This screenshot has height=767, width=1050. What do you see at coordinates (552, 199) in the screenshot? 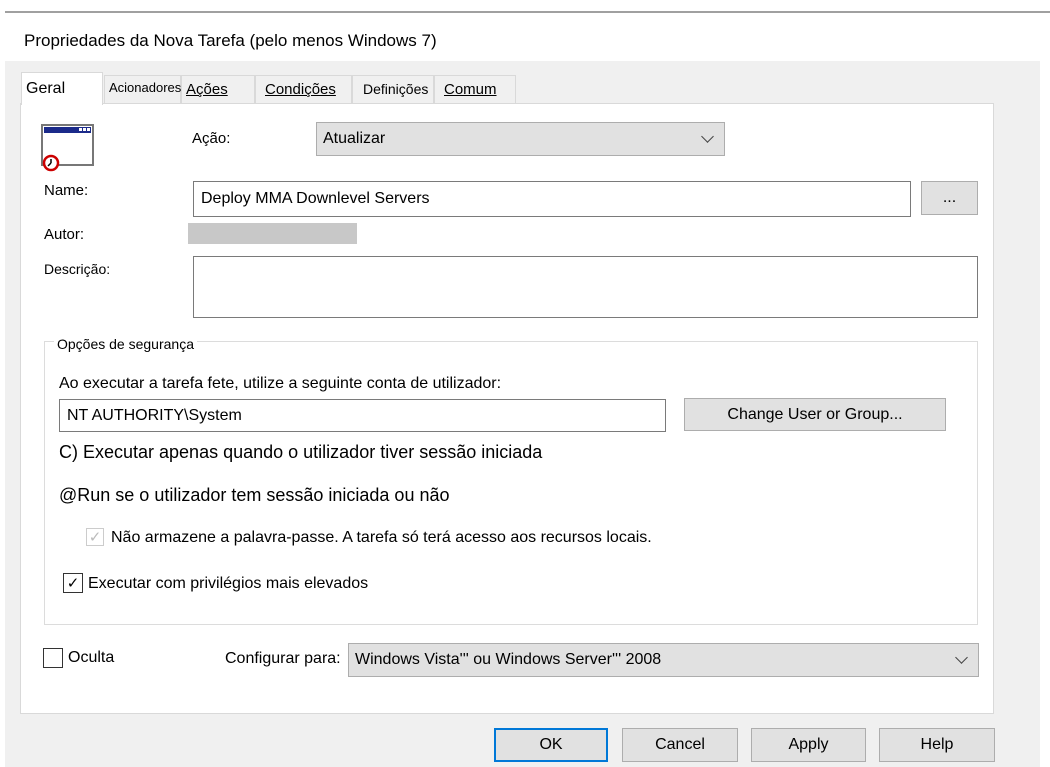
I see `name-input: Deploy MMA Downlevel Servers` at bounding box center [552, 199].